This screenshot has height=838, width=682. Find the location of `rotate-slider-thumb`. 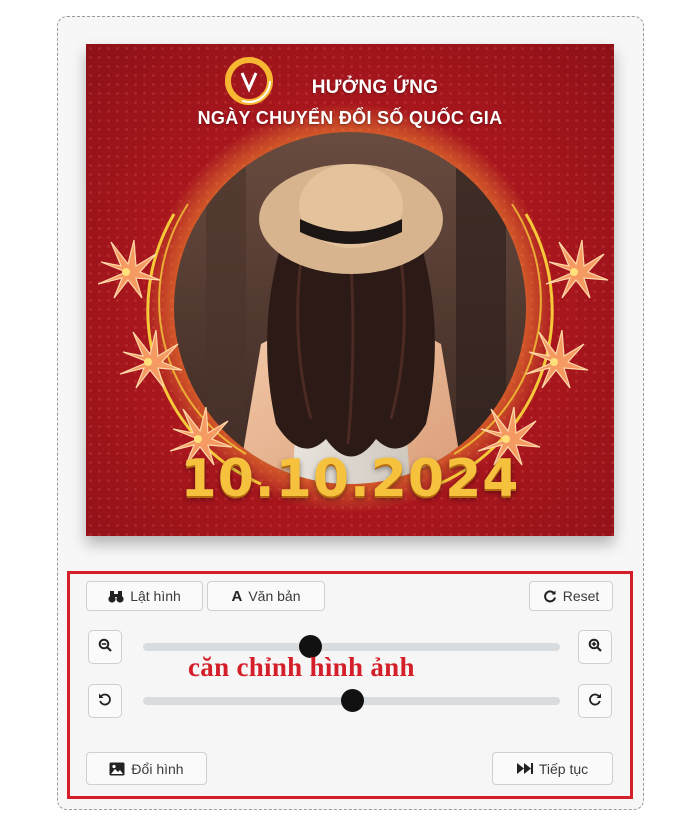

rotate-slider-thumb is located at coordinates (352, 700).